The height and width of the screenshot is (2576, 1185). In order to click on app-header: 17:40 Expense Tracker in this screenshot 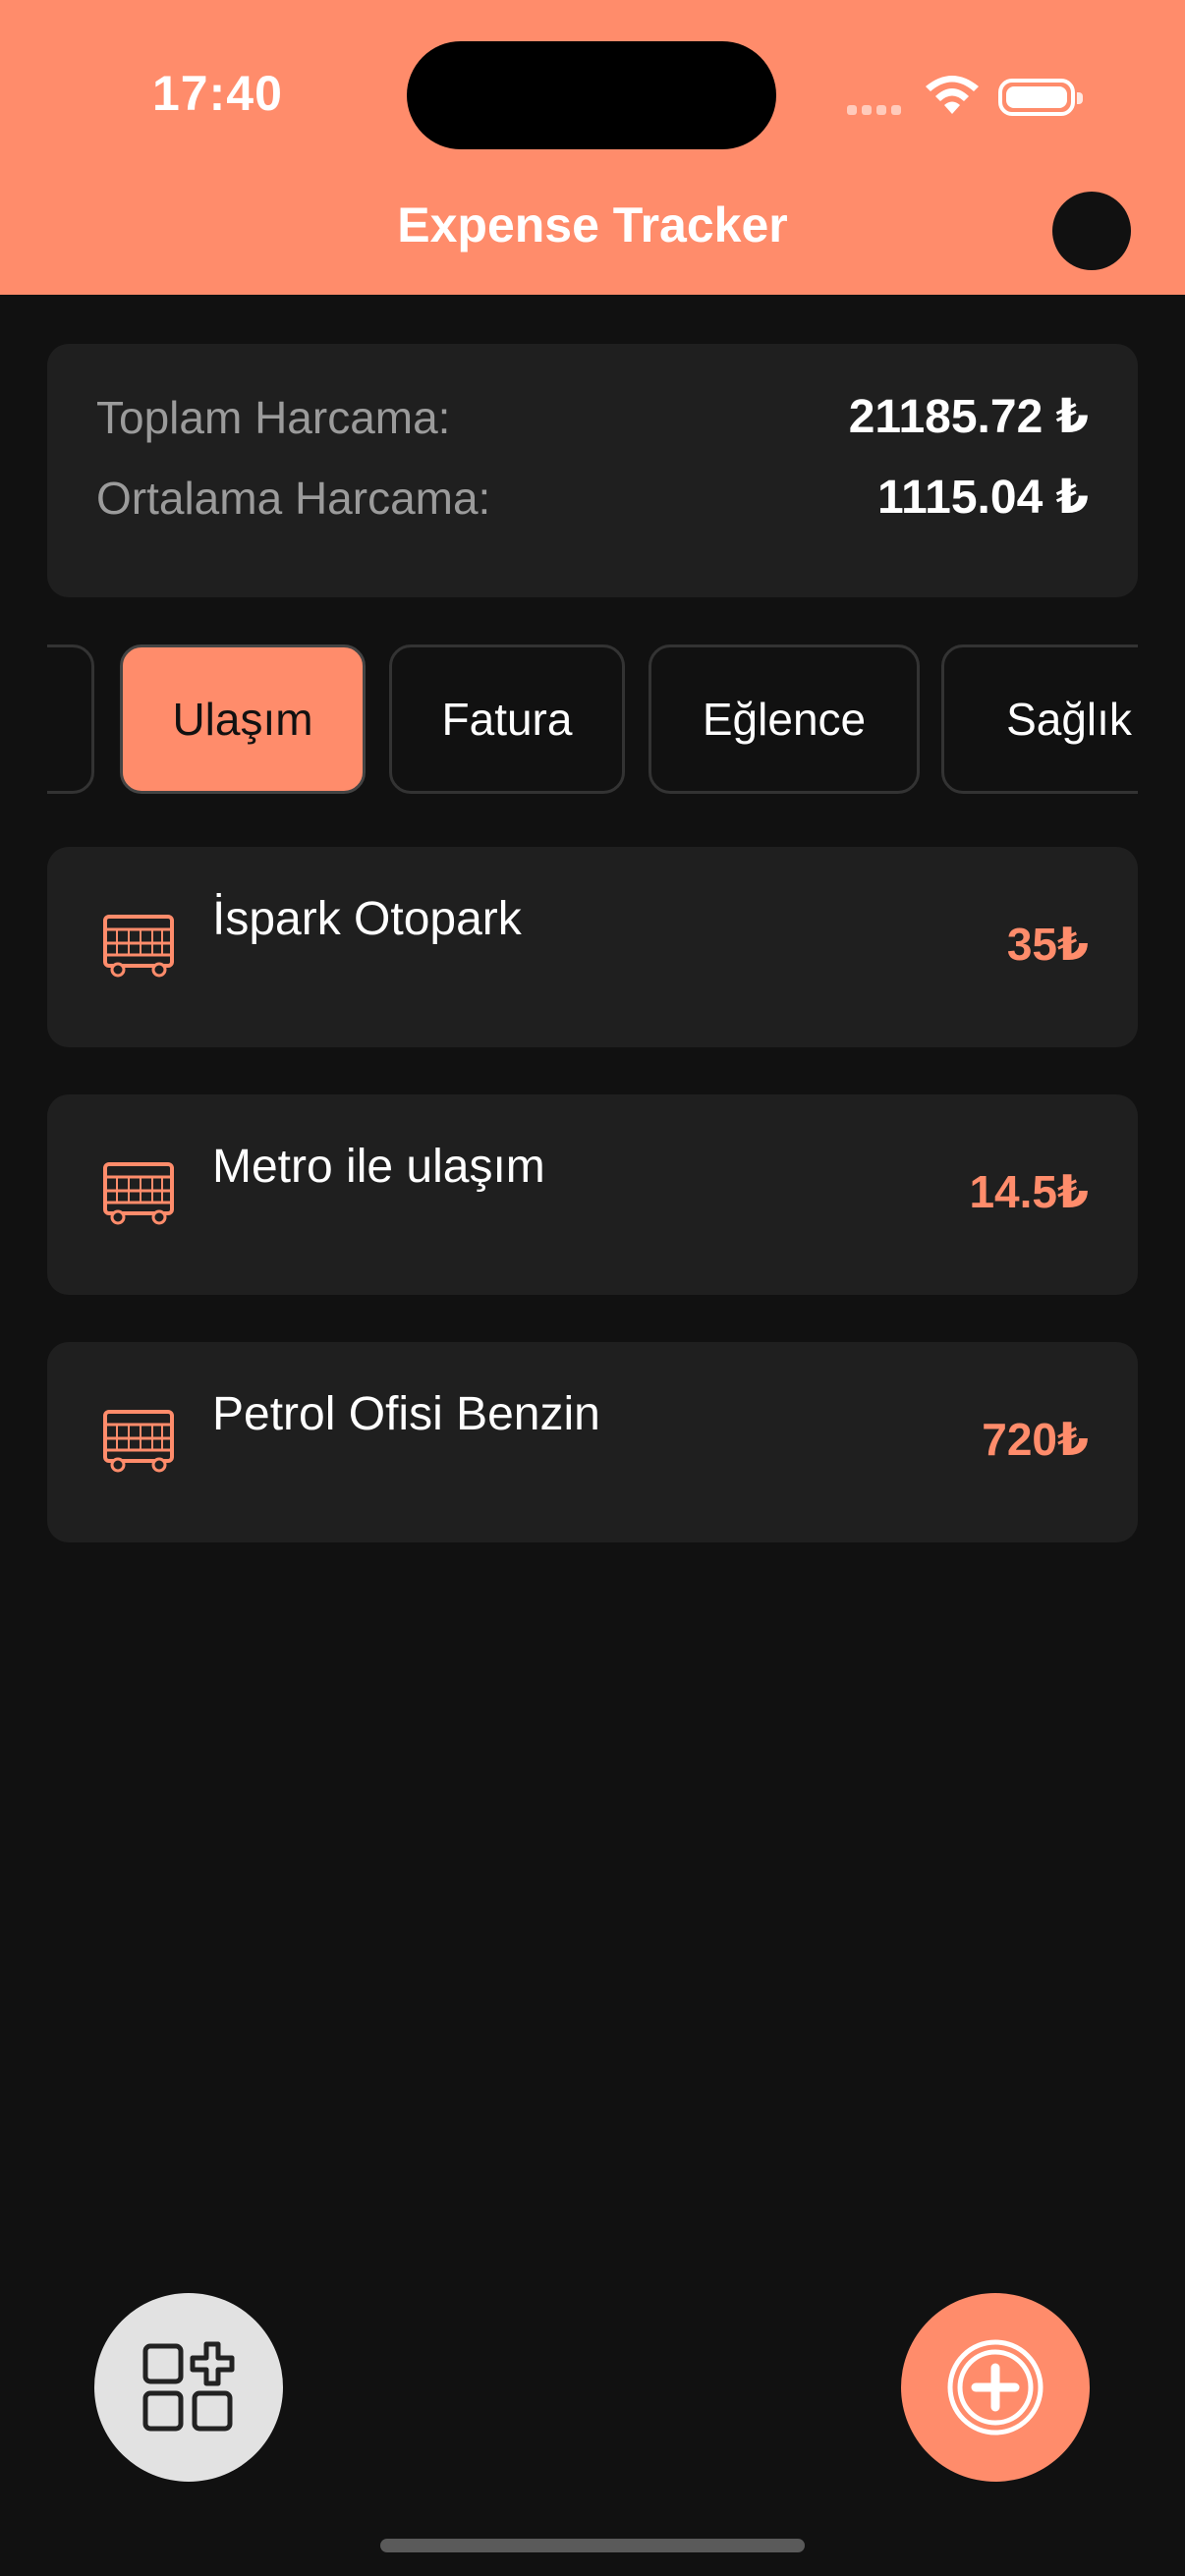, I will do `click(592, 147)`.